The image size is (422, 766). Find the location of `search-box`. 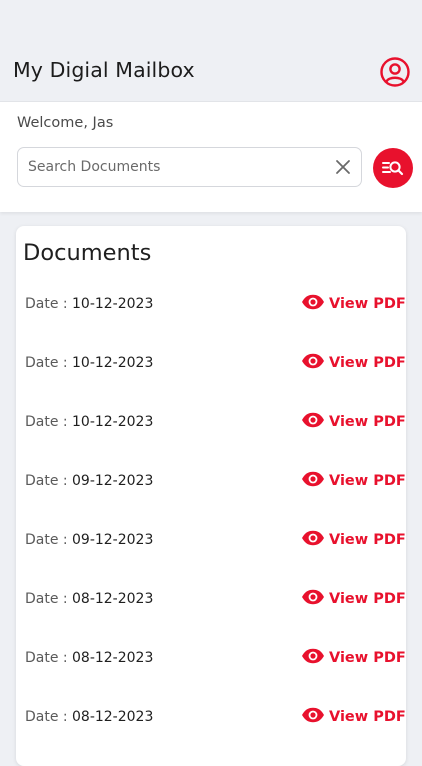

search-box is located at coordinates (189, 167).